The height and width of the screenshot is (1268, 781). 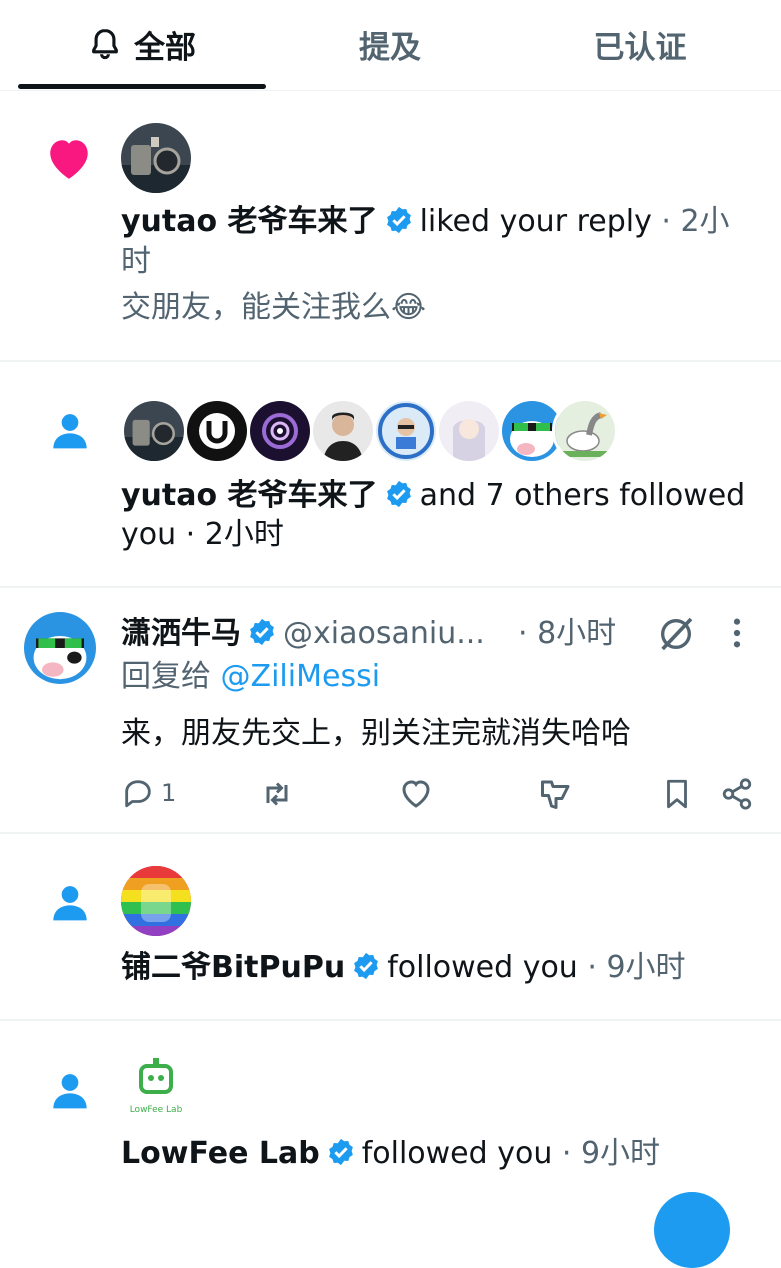 What do you see at coordinates (105, 44) in the screenshot?
I see `bell-icon` at bounding box center [105, 44].